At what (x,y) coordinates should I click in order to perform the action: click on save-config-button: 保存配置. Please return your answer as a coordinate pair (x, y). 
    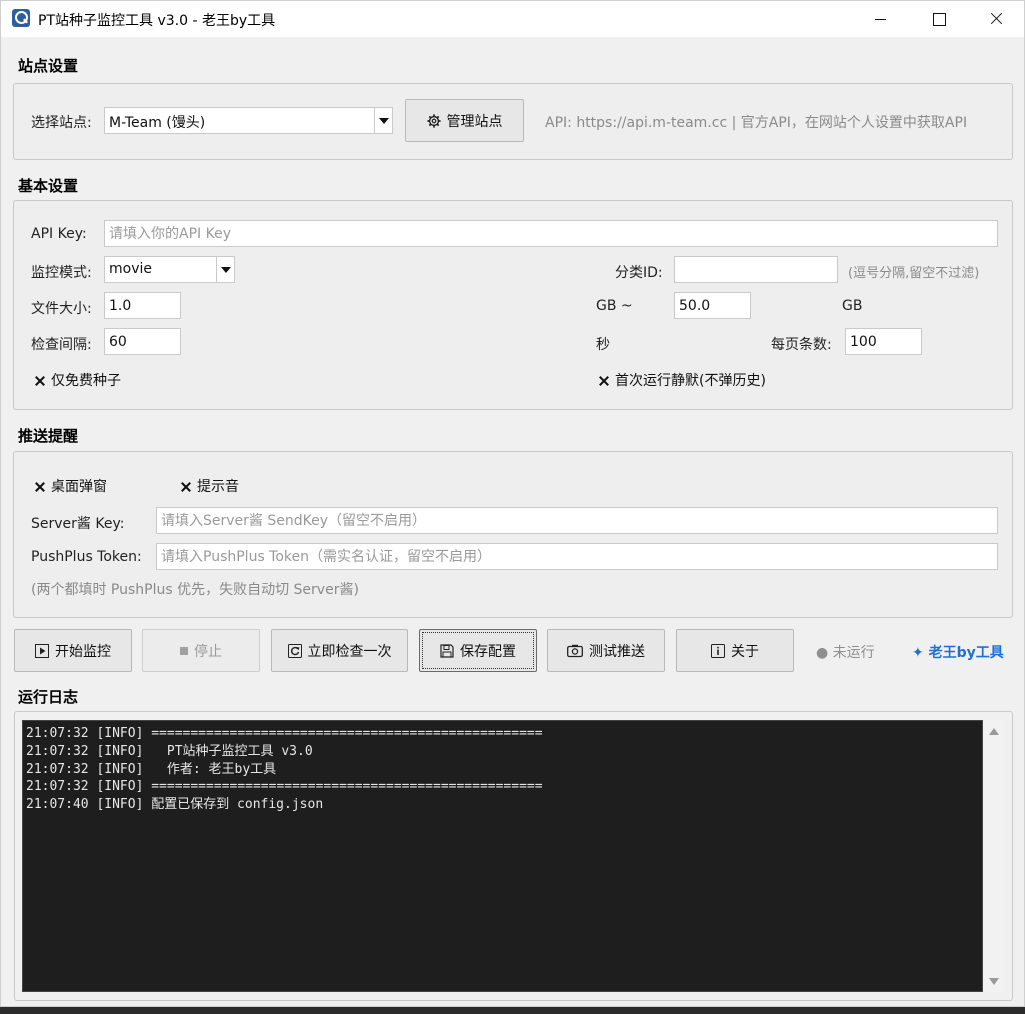
    Looking at the image, I should click on (478, 650).